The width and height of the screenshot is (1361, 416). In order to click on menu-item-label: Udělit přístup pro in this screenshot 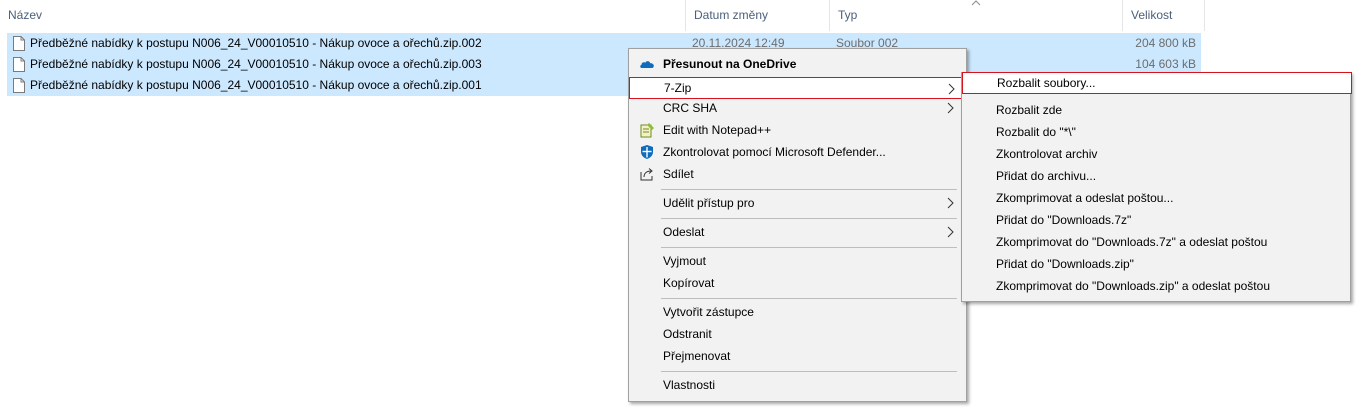, I will do `click(709, 203)`.